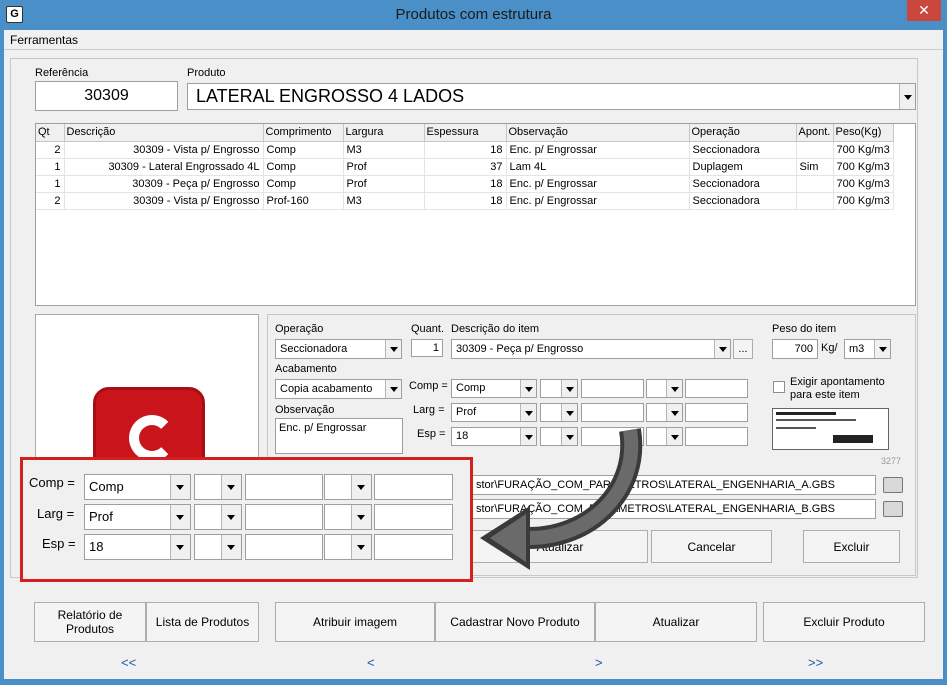 This screenshot has height=685, width=947. I want to click on relatorio-button: Relatório de Produtos, so click(90, 622).